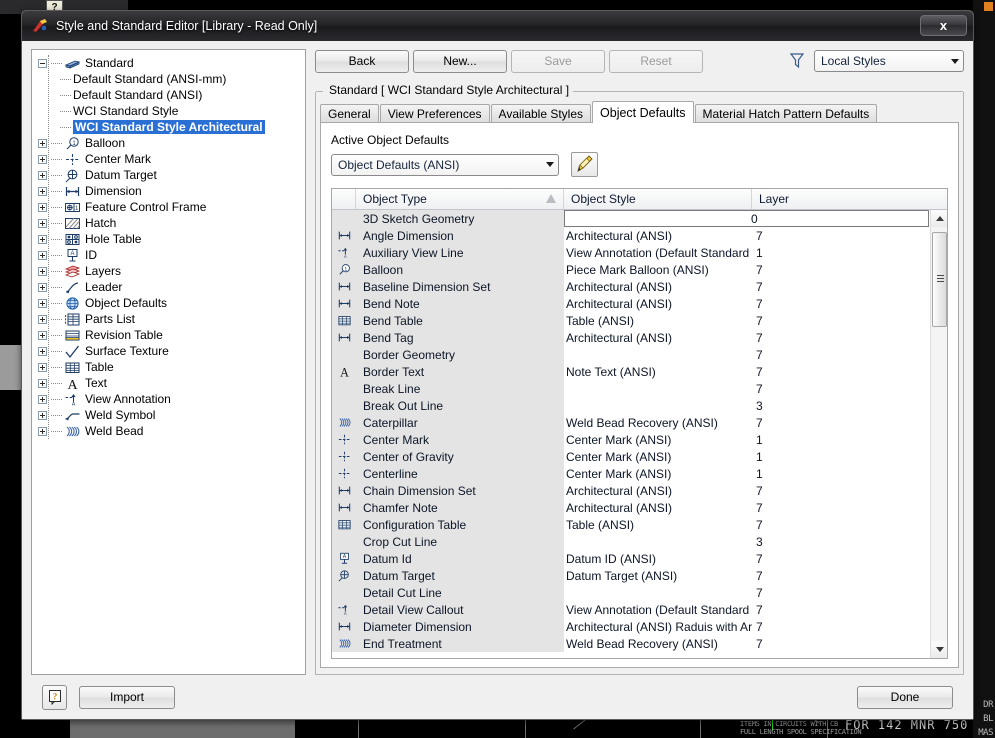 The width and height of the screenshot is (995, 738). Describe the element at coordinates (658, 559) in the screenshot. I see `object-style-cell: Datum ID (ANSI)` at that location.